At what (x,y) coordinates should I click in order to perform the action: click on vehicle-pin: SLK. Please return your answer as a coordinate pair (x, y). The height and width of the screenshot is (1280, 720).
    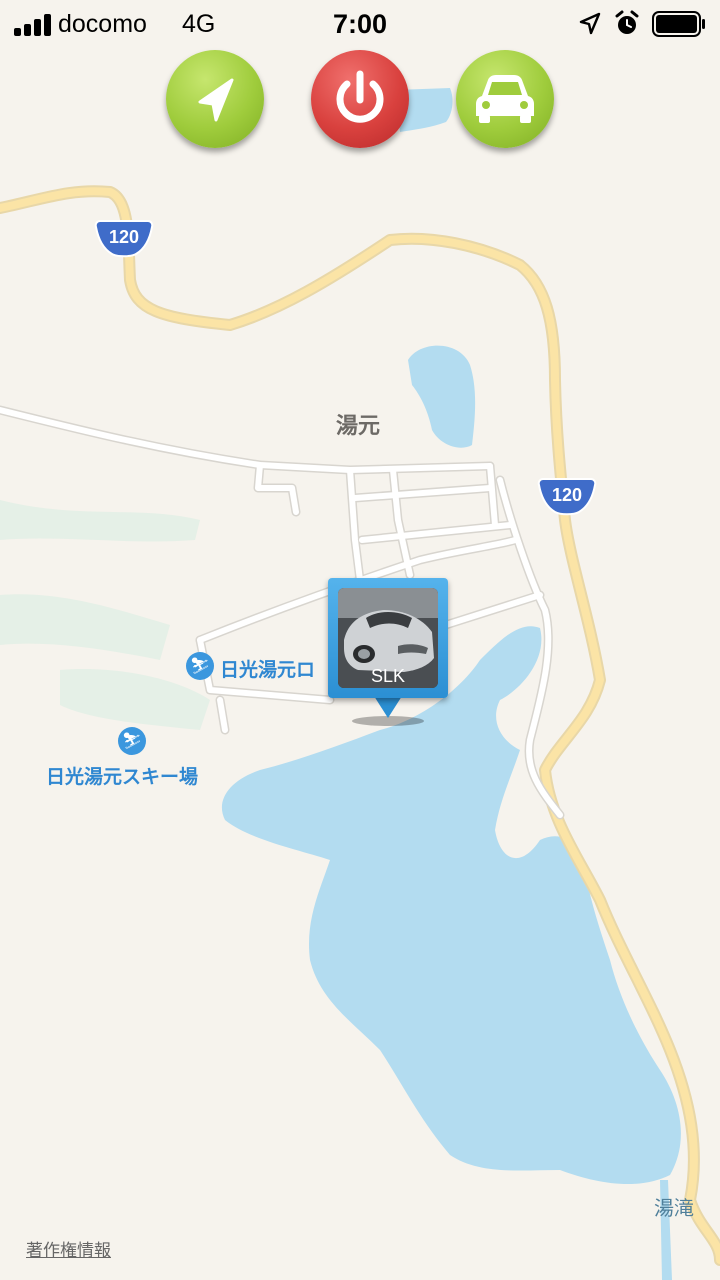
    Looking at the image, I should click on (388, 638).